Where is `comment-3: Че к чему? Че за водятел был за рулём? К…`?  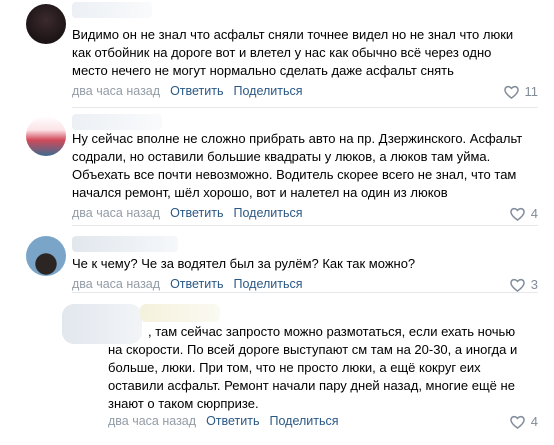
comment-3: Че к чему? Че за водятел был за рулём? К… is located at coordinates (277, 260).